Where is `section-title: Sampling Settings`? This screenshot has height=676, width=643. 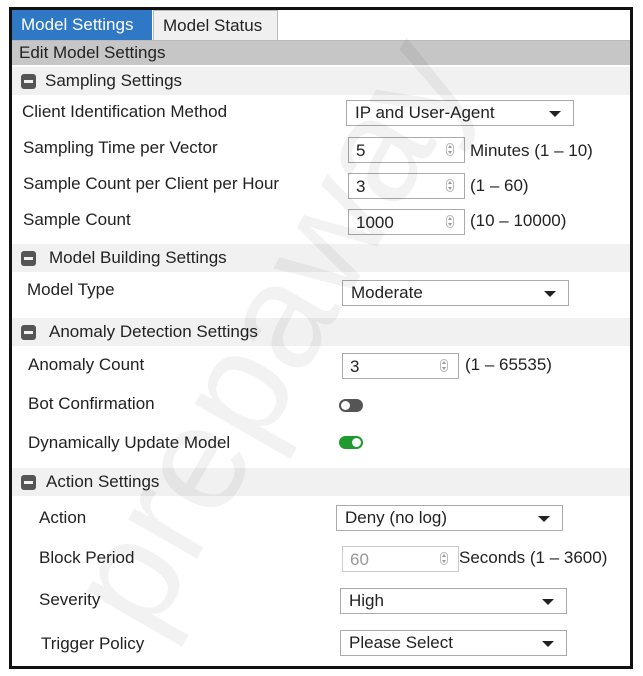
section-title: Sampling Settings is located at coordinates (114, 80).